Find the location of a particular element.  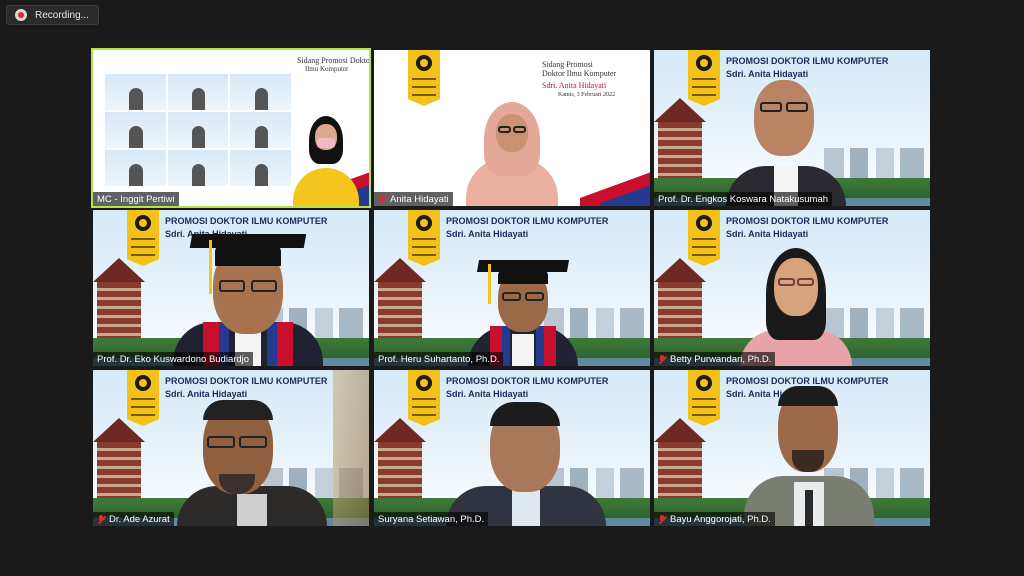

record-icon is located at coordinates (21, 15).